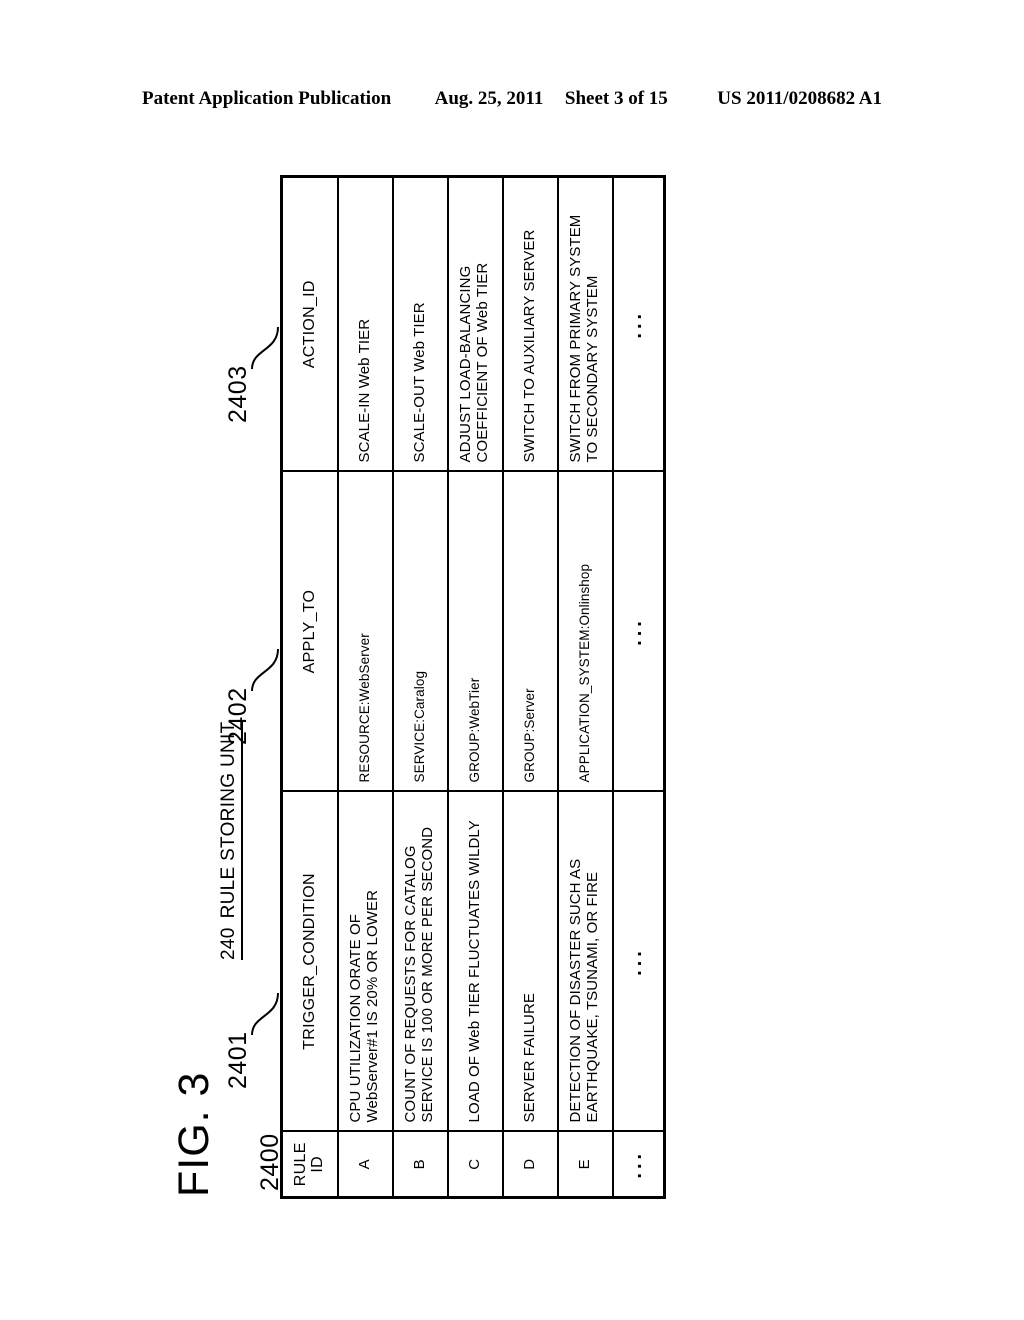 This screenshot has width=1024, height=1320. What do you see at coordinates (592, 369) in the screenshot?
I see `action-id-line2: TO SECONDARY SYSTEM` at bounding box center [592, 369].